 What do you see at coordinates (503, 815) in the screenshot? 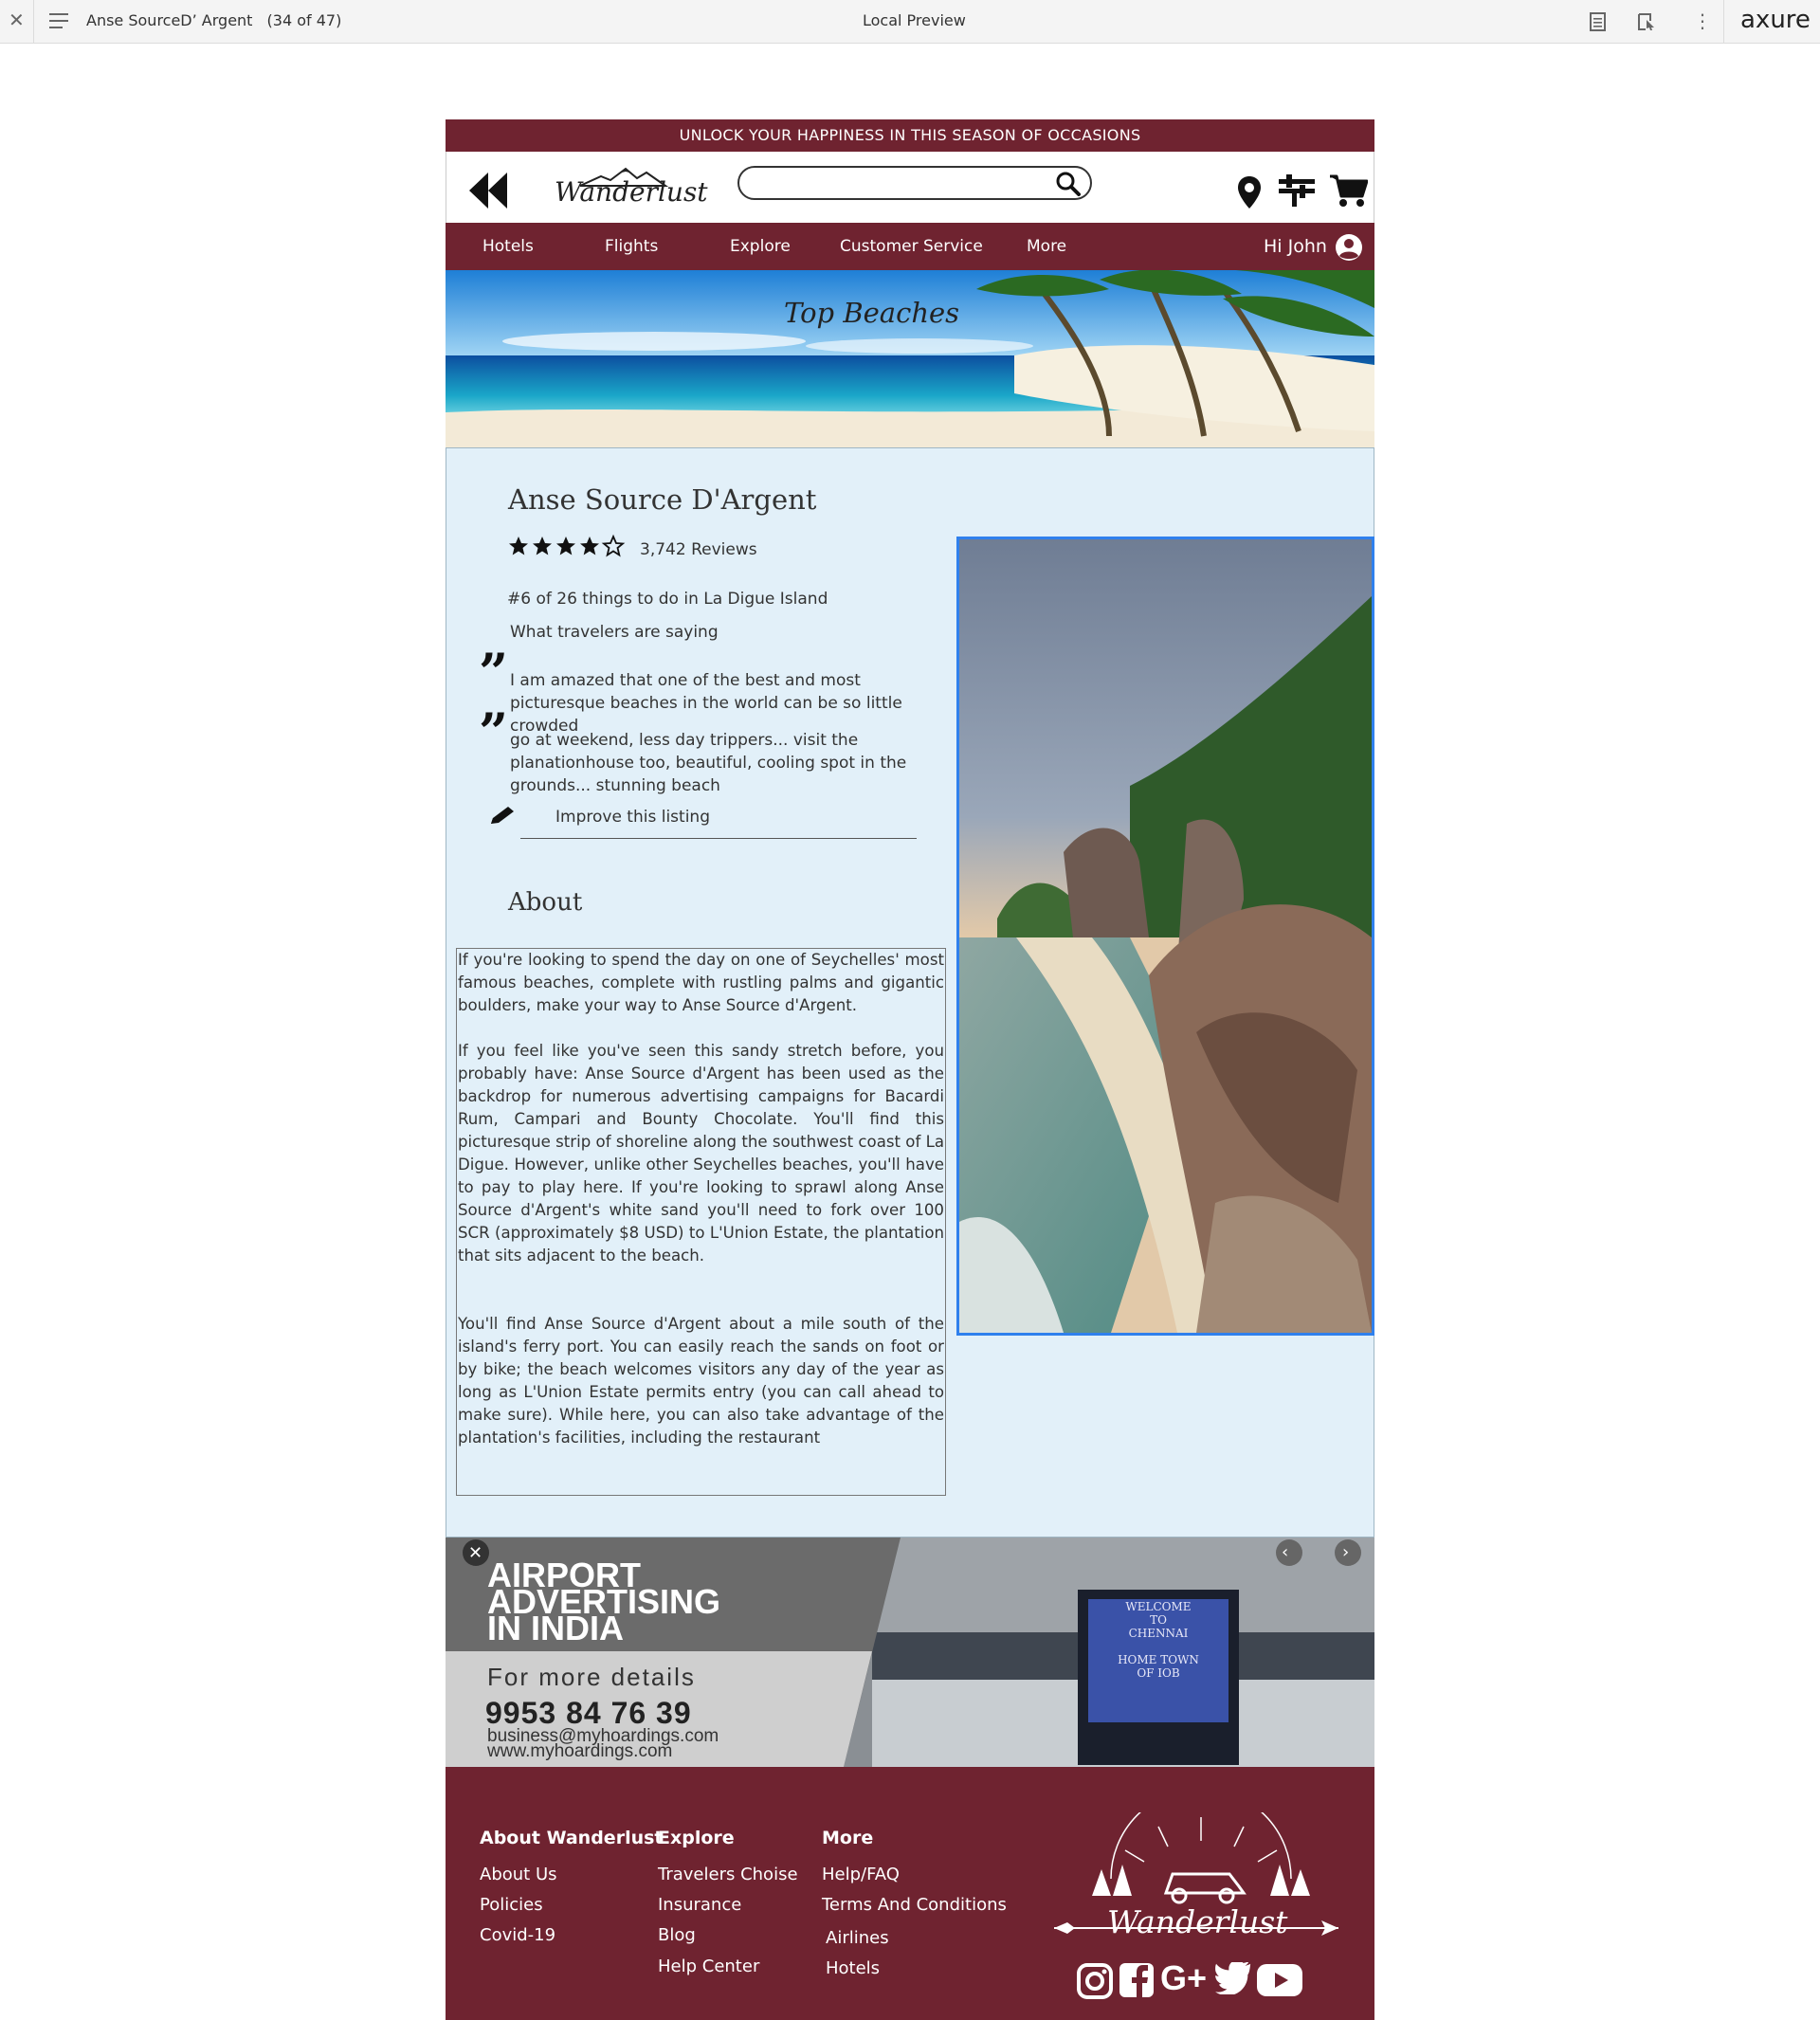
I see `pencil-icon` at bounding box center [503, 815].